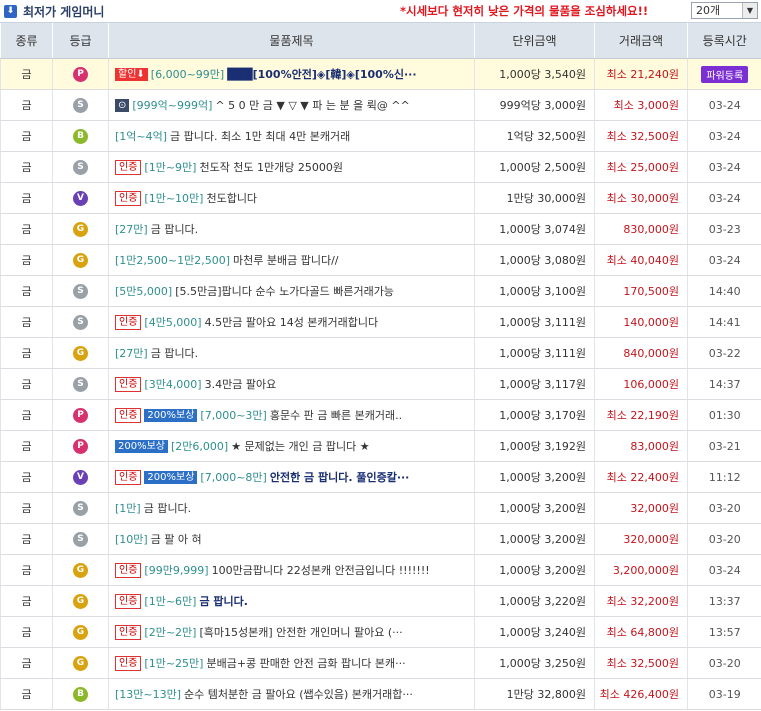 This screenshot has width=761, height=711. Describe the element at coordinates (80, 632) in the screenshot. I see `grade-cell: G` at that location.